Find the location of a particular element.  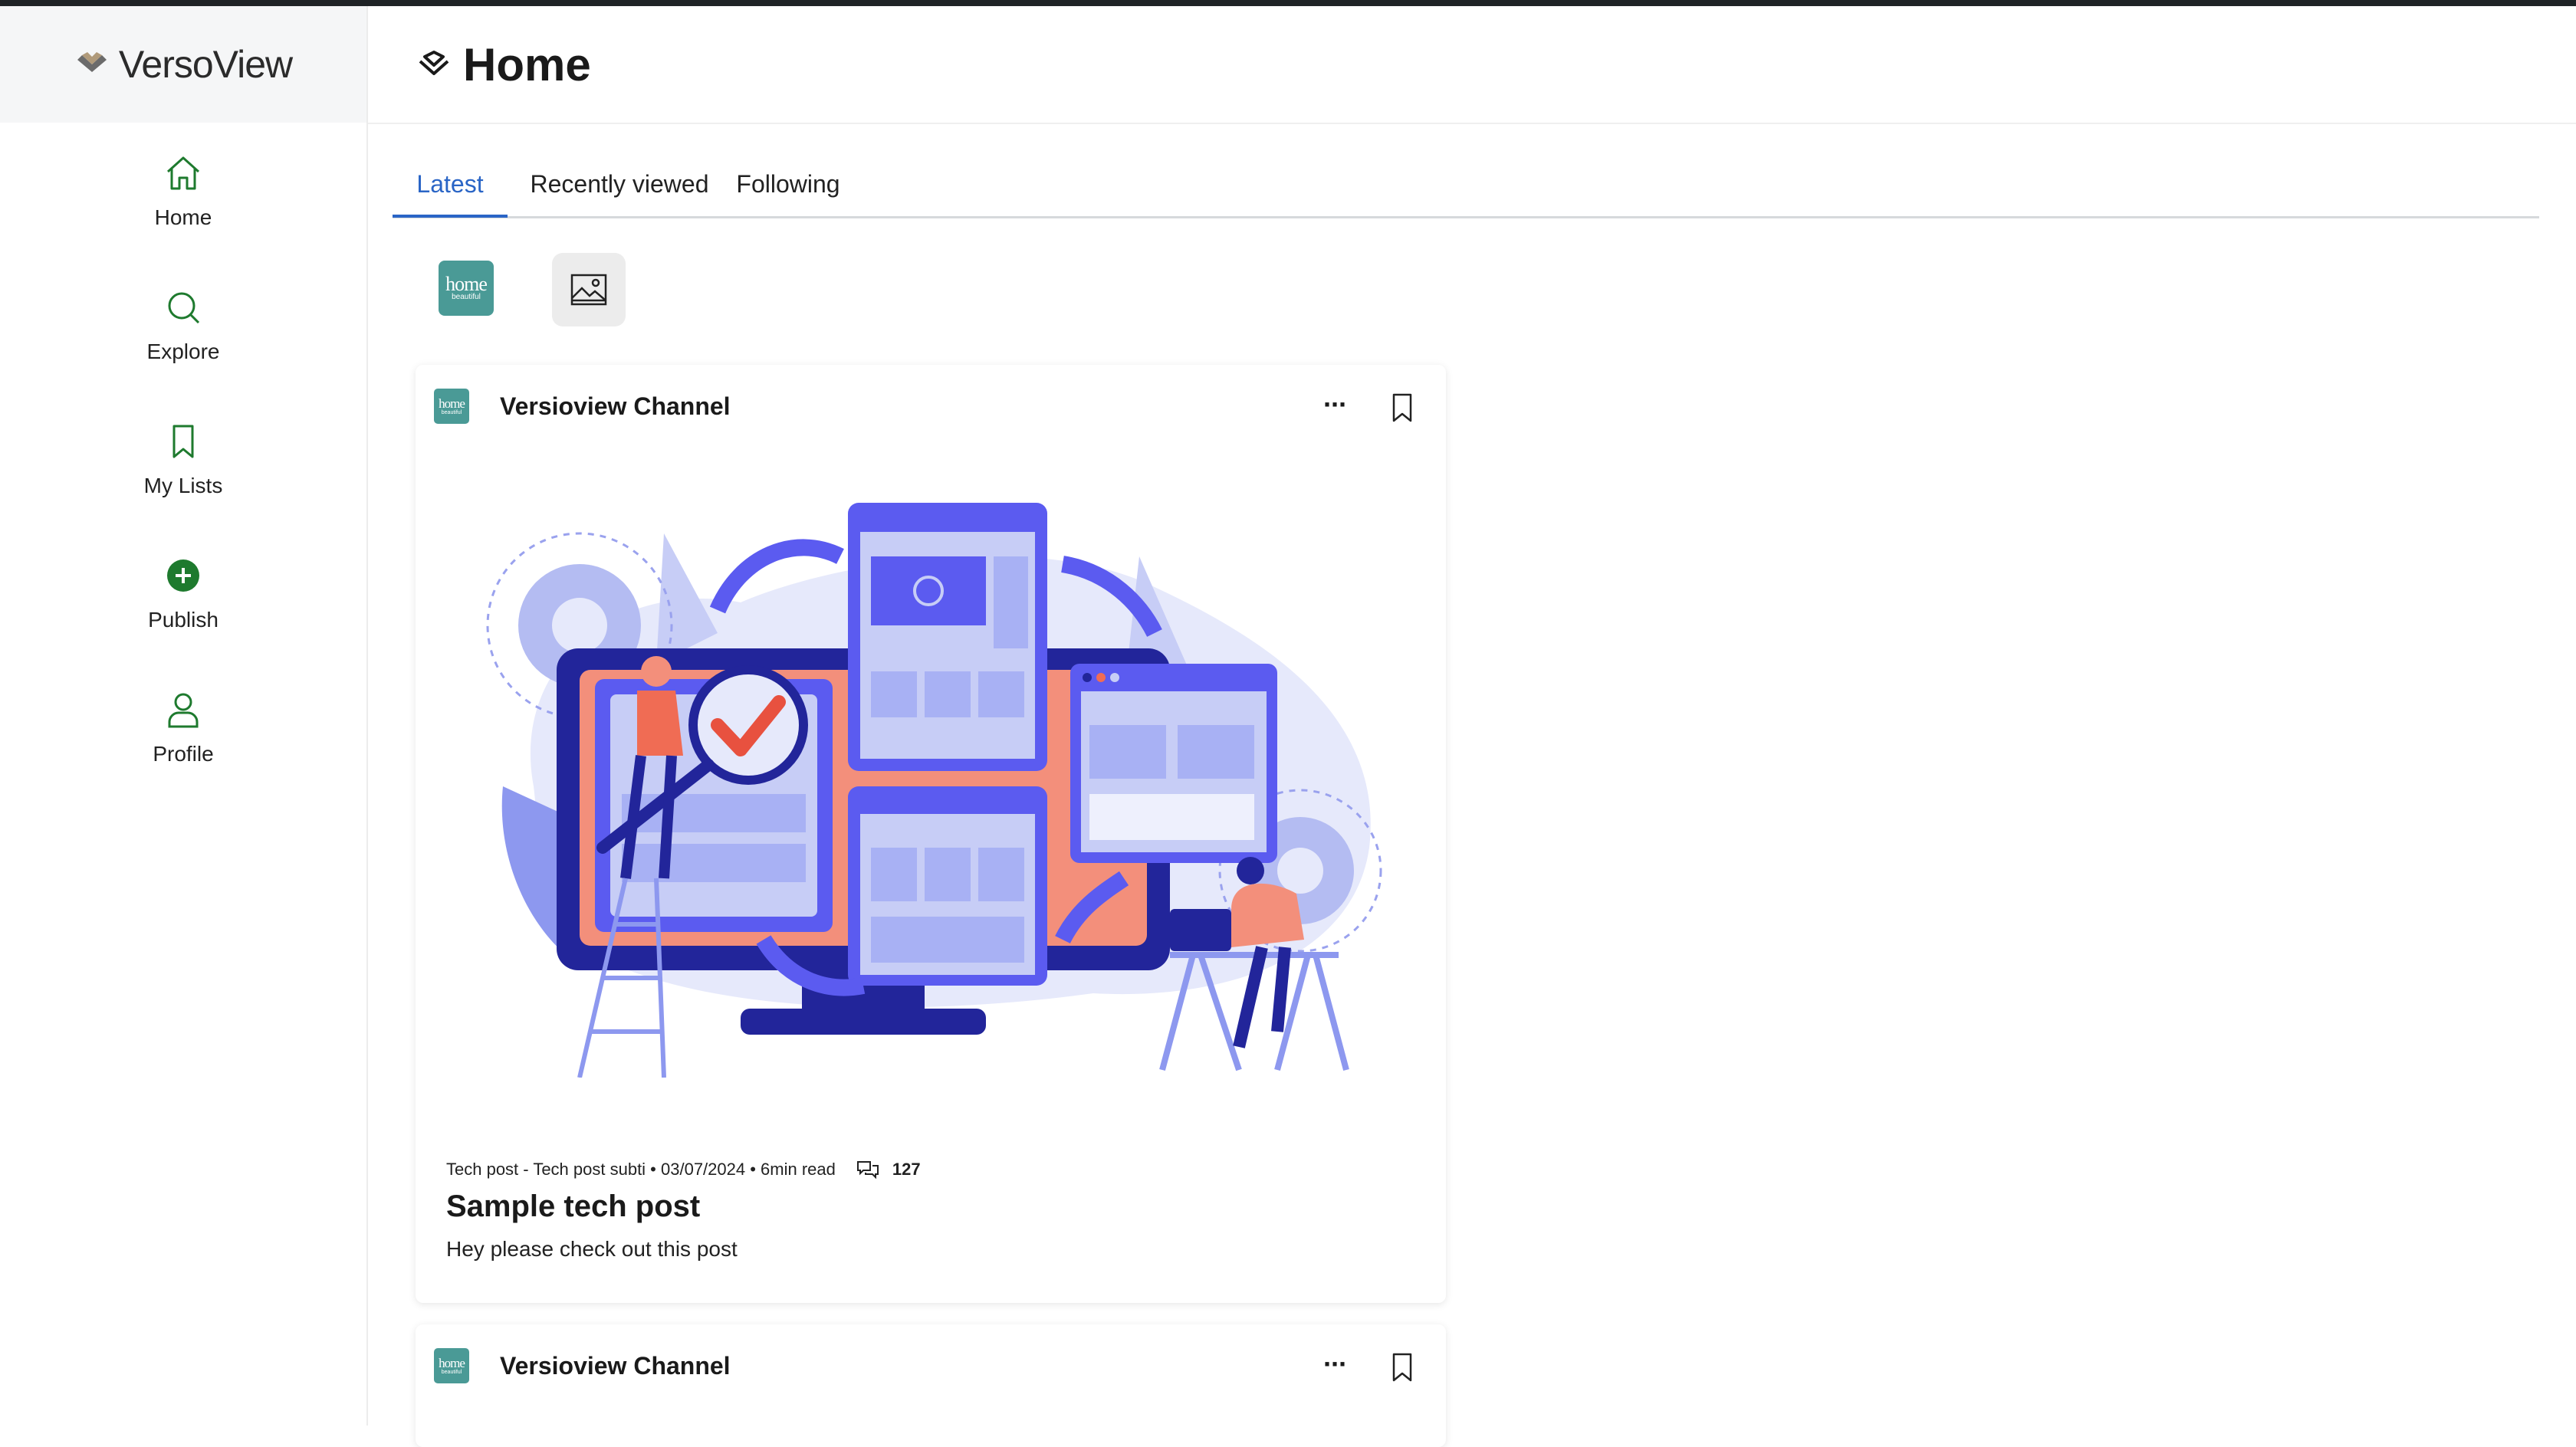

tab-following: Following is located at coordinates (788, 186).